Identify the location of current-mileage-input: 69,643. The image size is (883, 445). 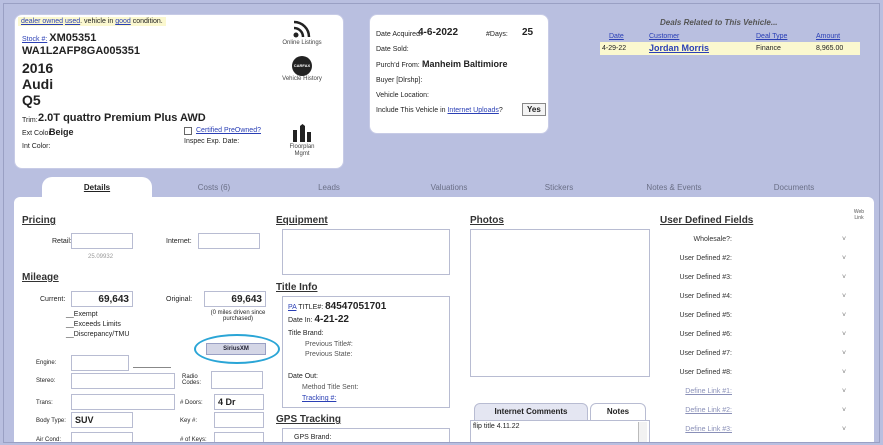
(102, 299).